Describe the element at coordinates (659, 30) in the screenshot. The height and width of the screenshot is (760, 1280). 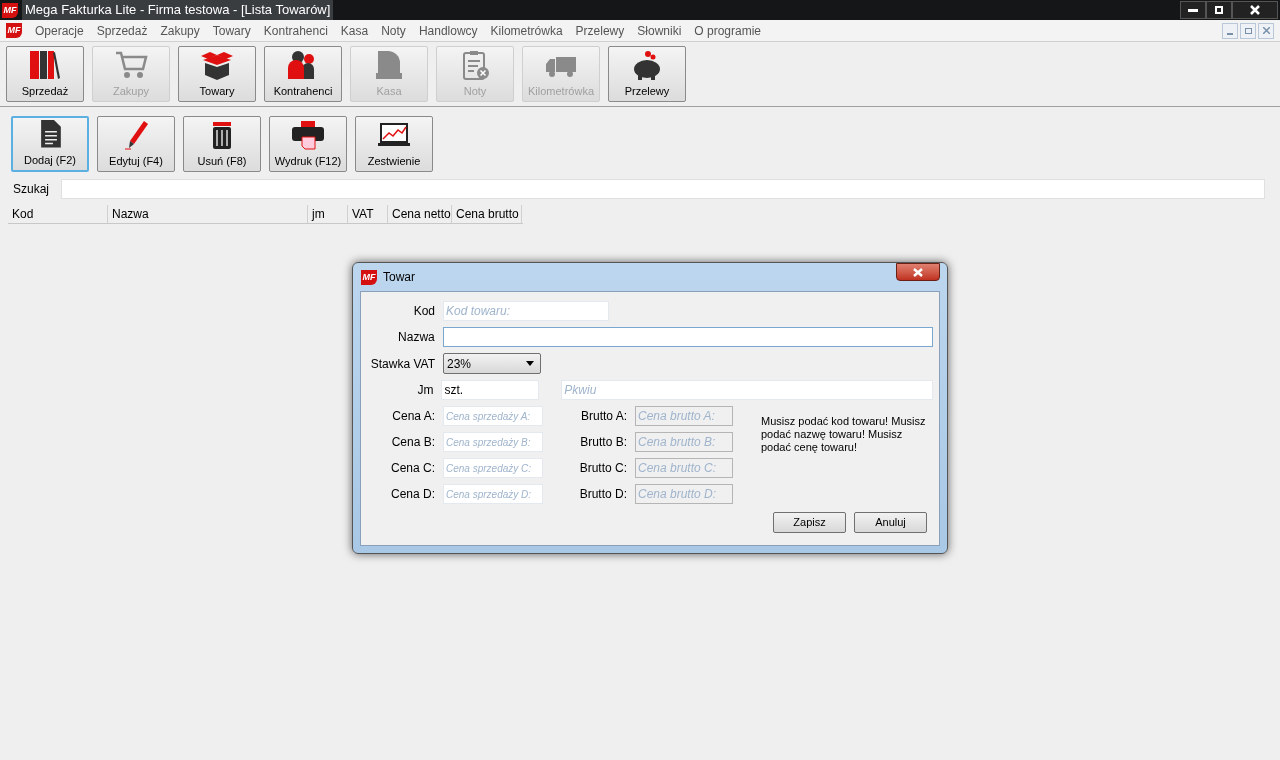
I see `menu-item: Słowniki` at that location.